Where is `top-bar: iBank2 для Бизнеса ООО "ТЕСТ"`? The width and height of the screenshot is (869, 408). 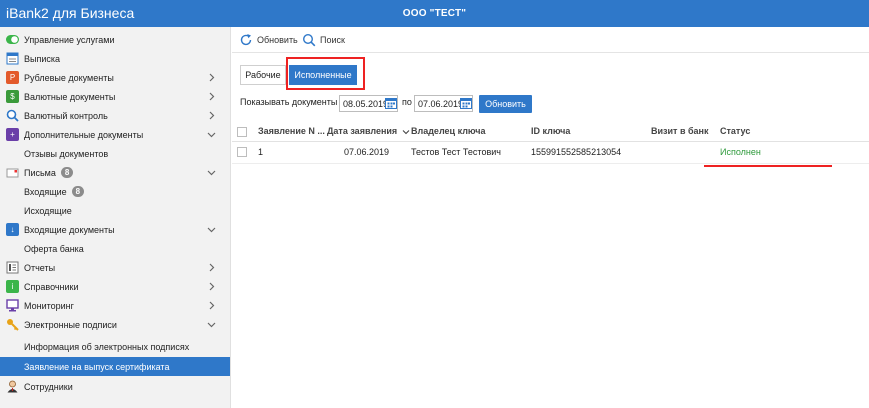 top-bar: iBank2 для Бизнеса ООО "ТЕСТ" is located at coordinates (434, 13).